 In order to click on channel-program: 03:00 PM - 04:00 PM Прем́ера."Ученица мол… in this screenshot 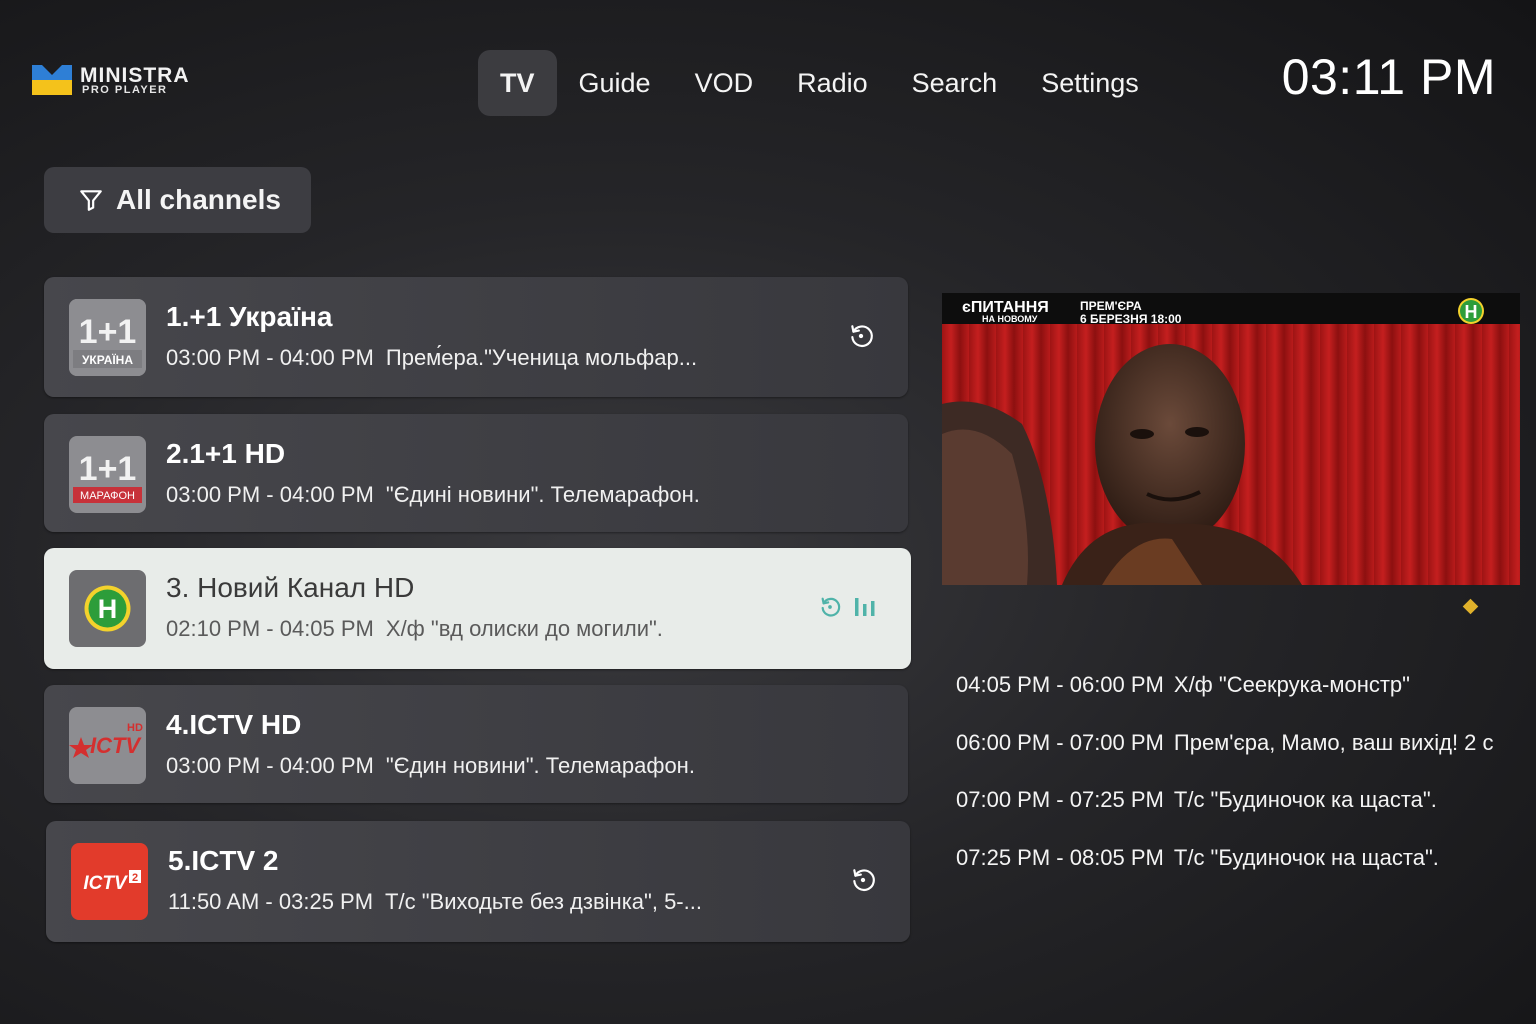, I will do `click(431, 358)`.